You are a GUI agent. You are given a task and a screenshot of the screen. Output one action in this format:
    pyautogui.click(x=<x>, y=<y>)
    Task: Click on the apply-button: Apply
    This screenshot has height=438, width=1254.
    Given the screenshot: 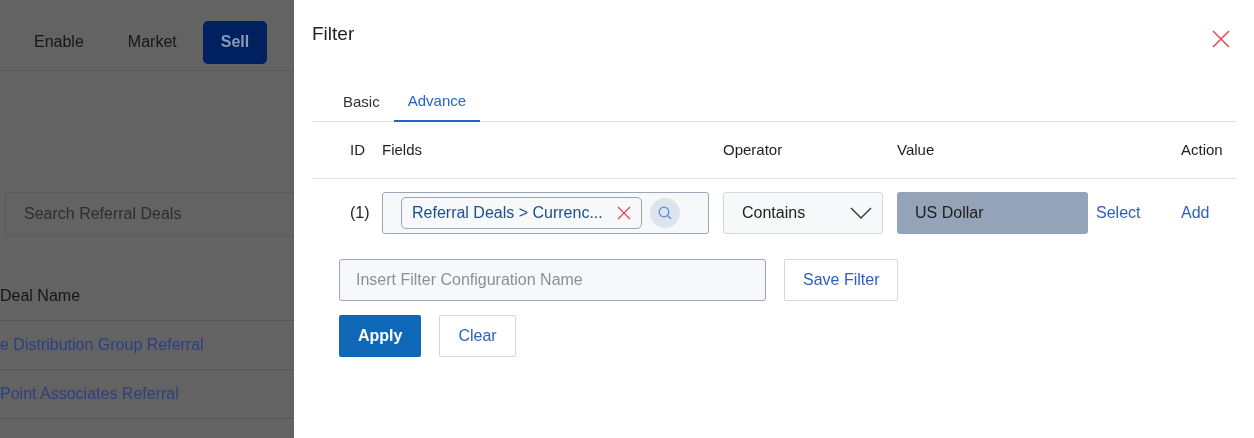 What is the action you would take?
    pyautogui.click(x=380, y=336)
    